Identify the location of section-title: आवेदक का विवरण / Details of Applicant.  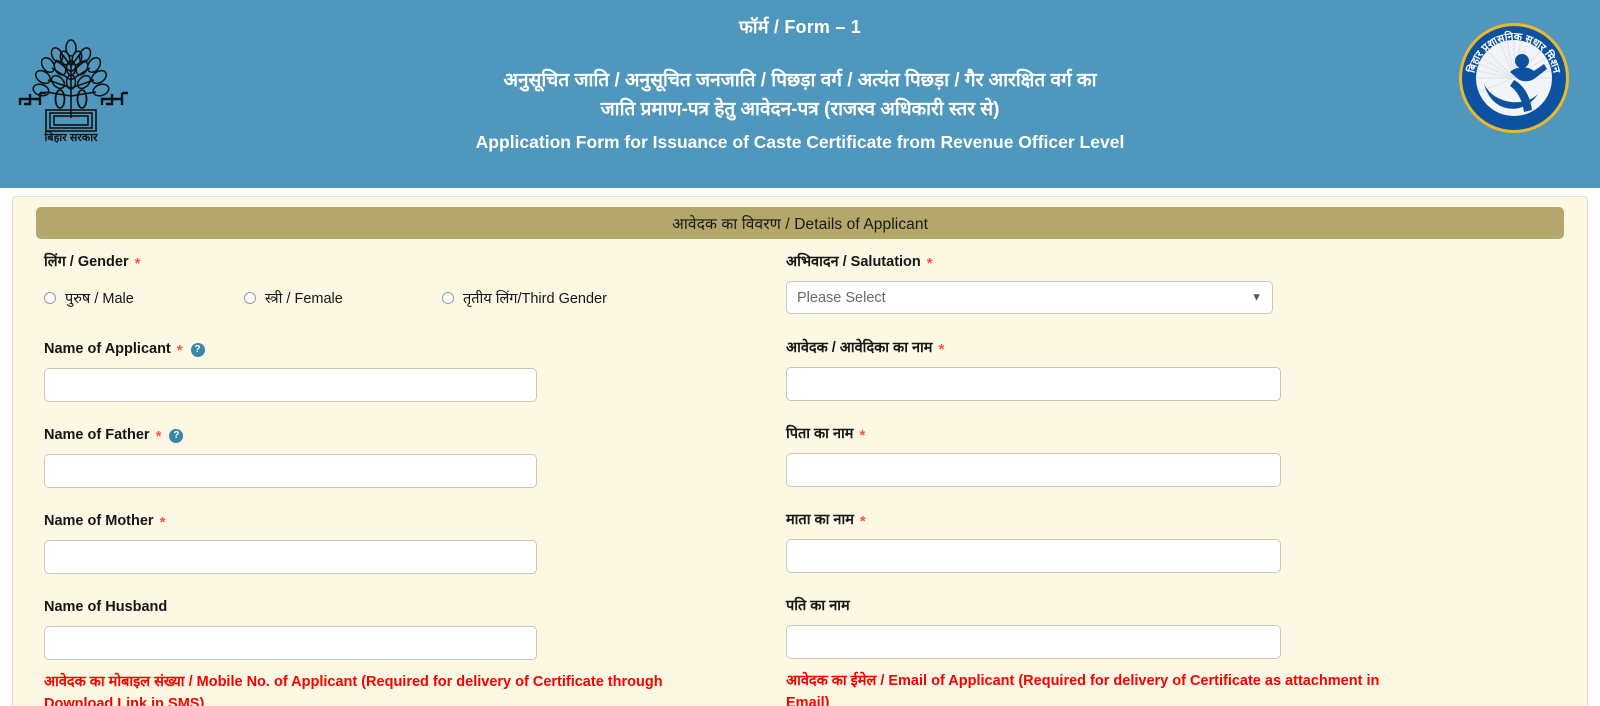
(800, 224).